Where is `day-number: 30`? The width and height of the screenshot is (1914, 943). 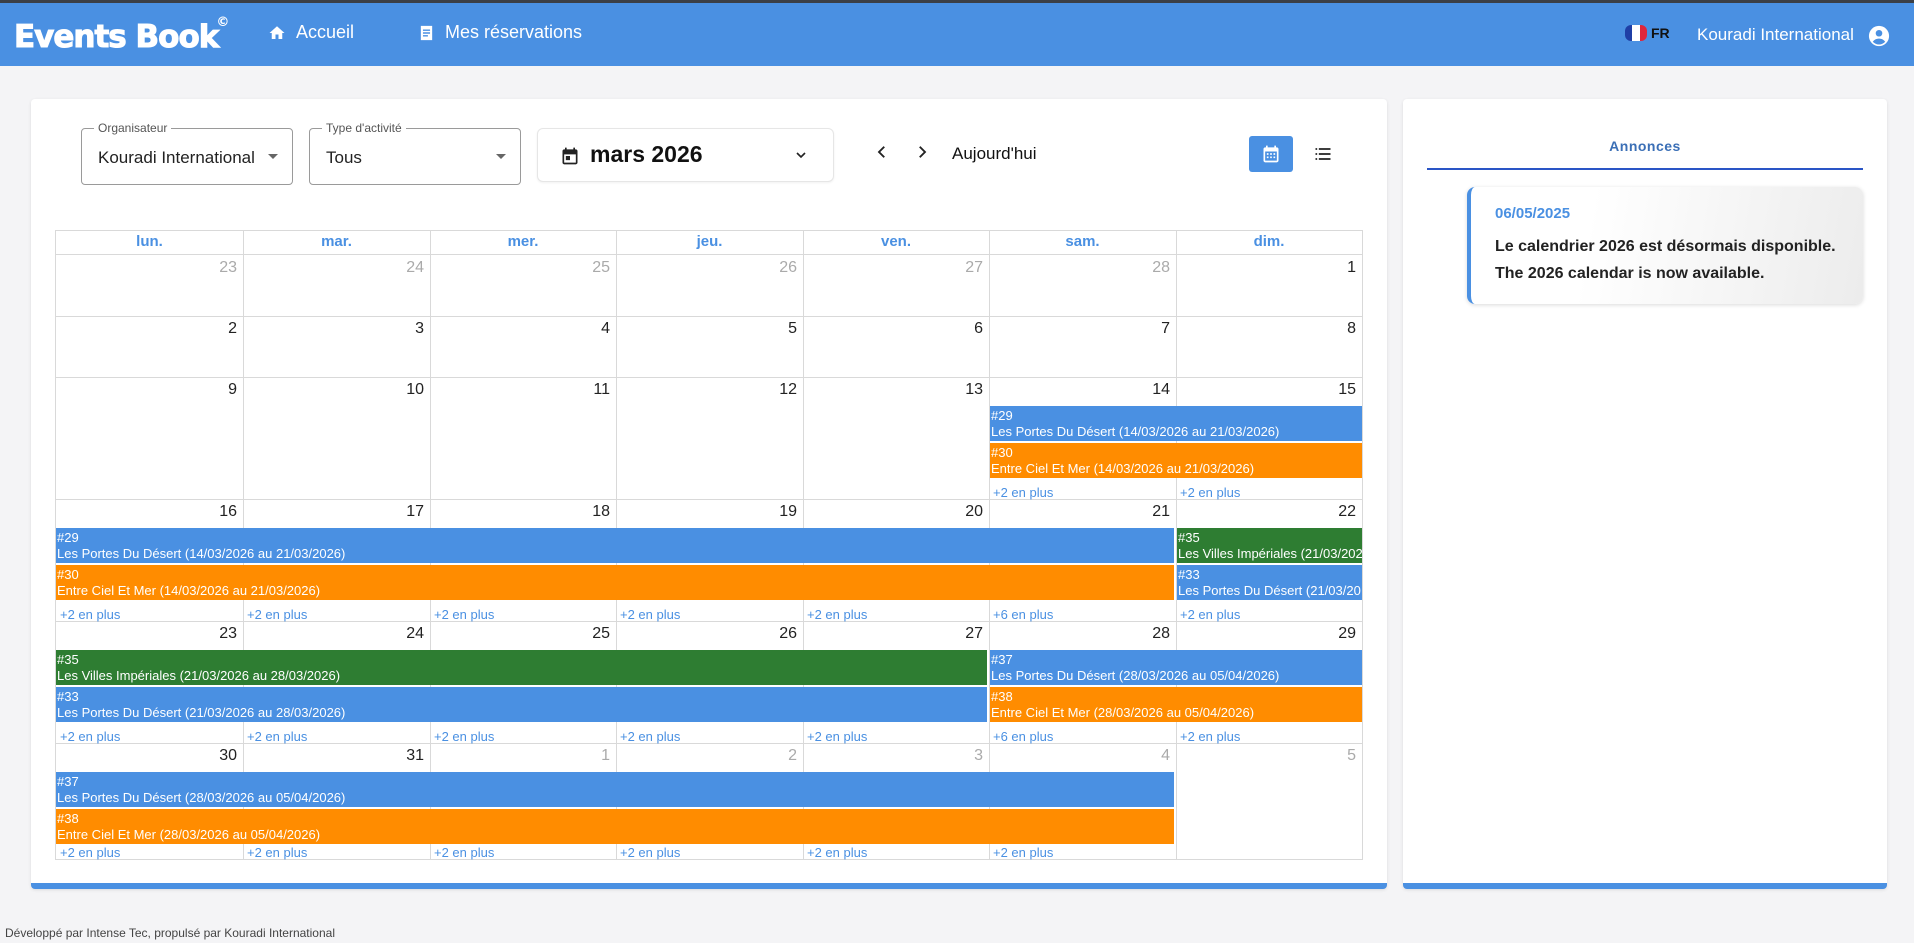
day-number: 30 is located at coordinates (222, 756).